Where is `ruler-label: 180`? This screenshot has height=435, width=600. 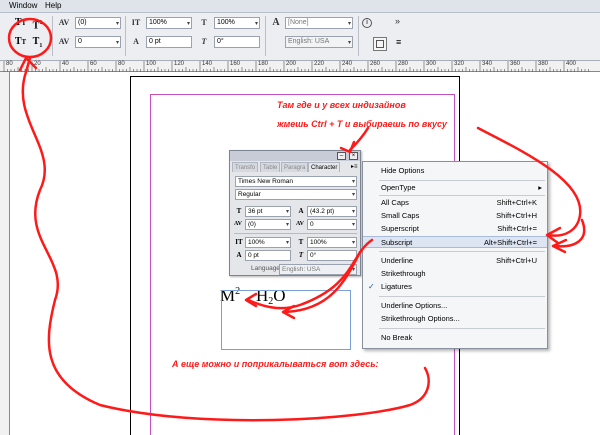 ruler-label: 180 is located at coordinates (263, 64).